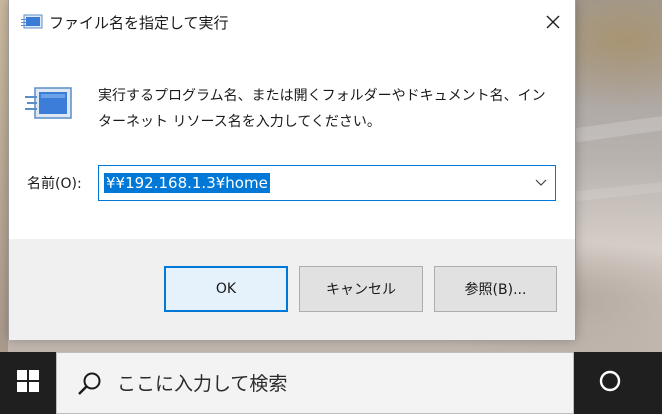 The width and height of the screenshot is (662, 414). What do you see at coordinates (553, 22) in the screenshot?
I see `close-icon` at bounding box center [553, 22].